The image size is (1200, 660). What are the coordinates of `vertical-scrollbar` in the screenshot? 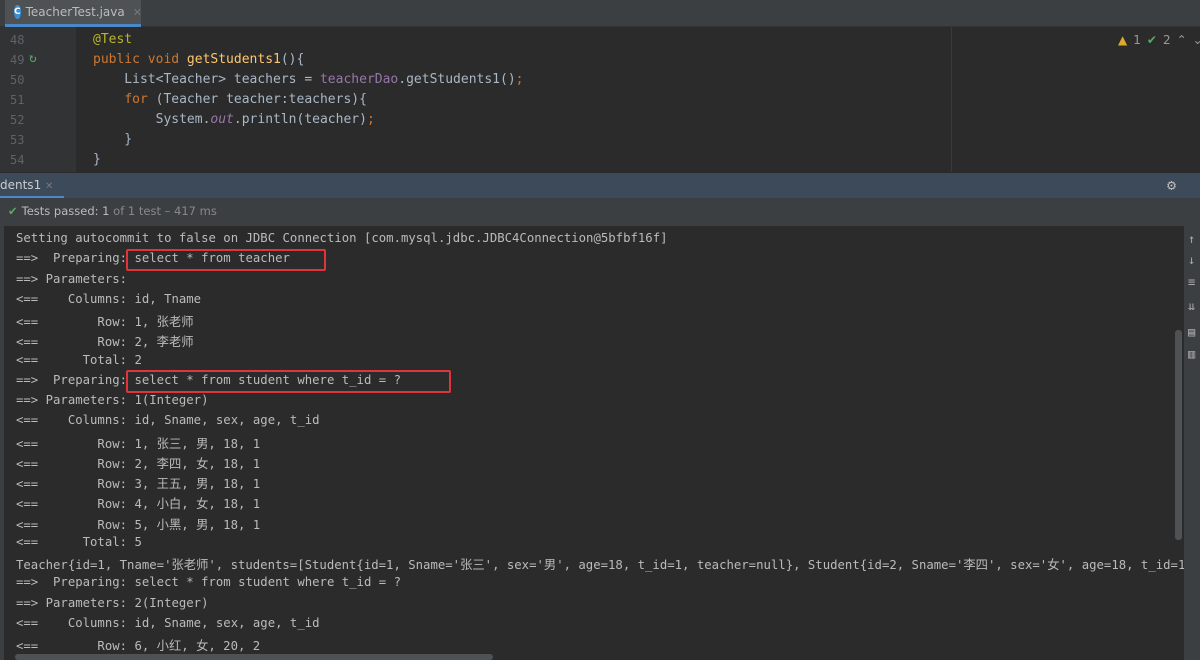 It's located at (1178, 435).